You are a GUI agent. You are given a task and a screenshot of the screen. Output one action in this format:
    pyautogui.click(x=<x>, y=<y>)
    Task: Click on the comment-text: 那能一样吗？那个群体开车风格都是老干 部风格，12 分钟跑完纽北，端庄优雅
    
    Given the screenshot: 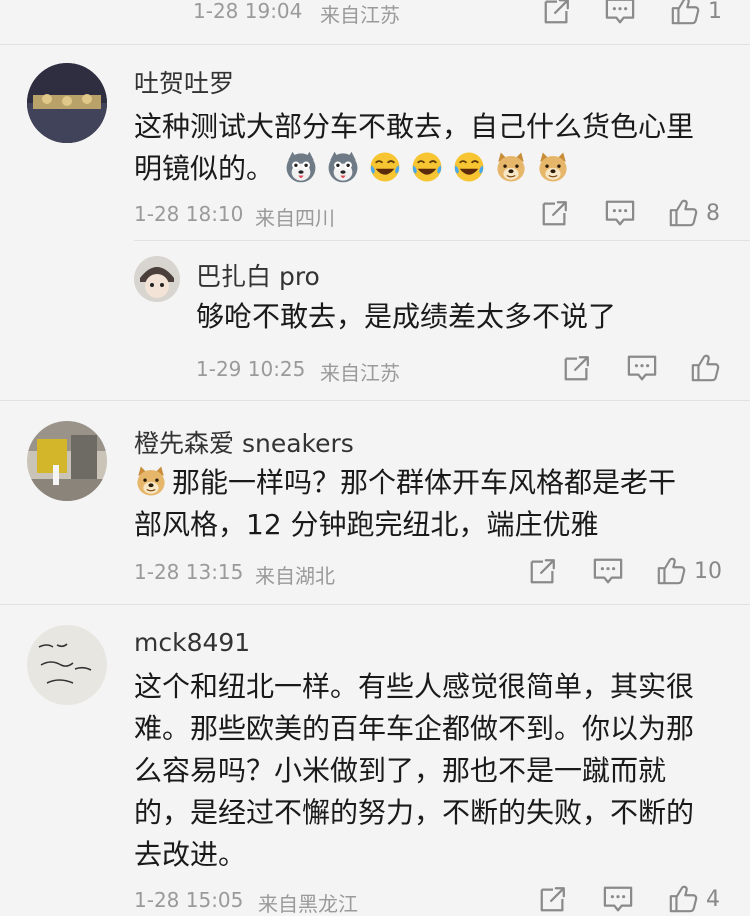 What is the action you would take?
    pyautogui.click(x=405, y=502)
    